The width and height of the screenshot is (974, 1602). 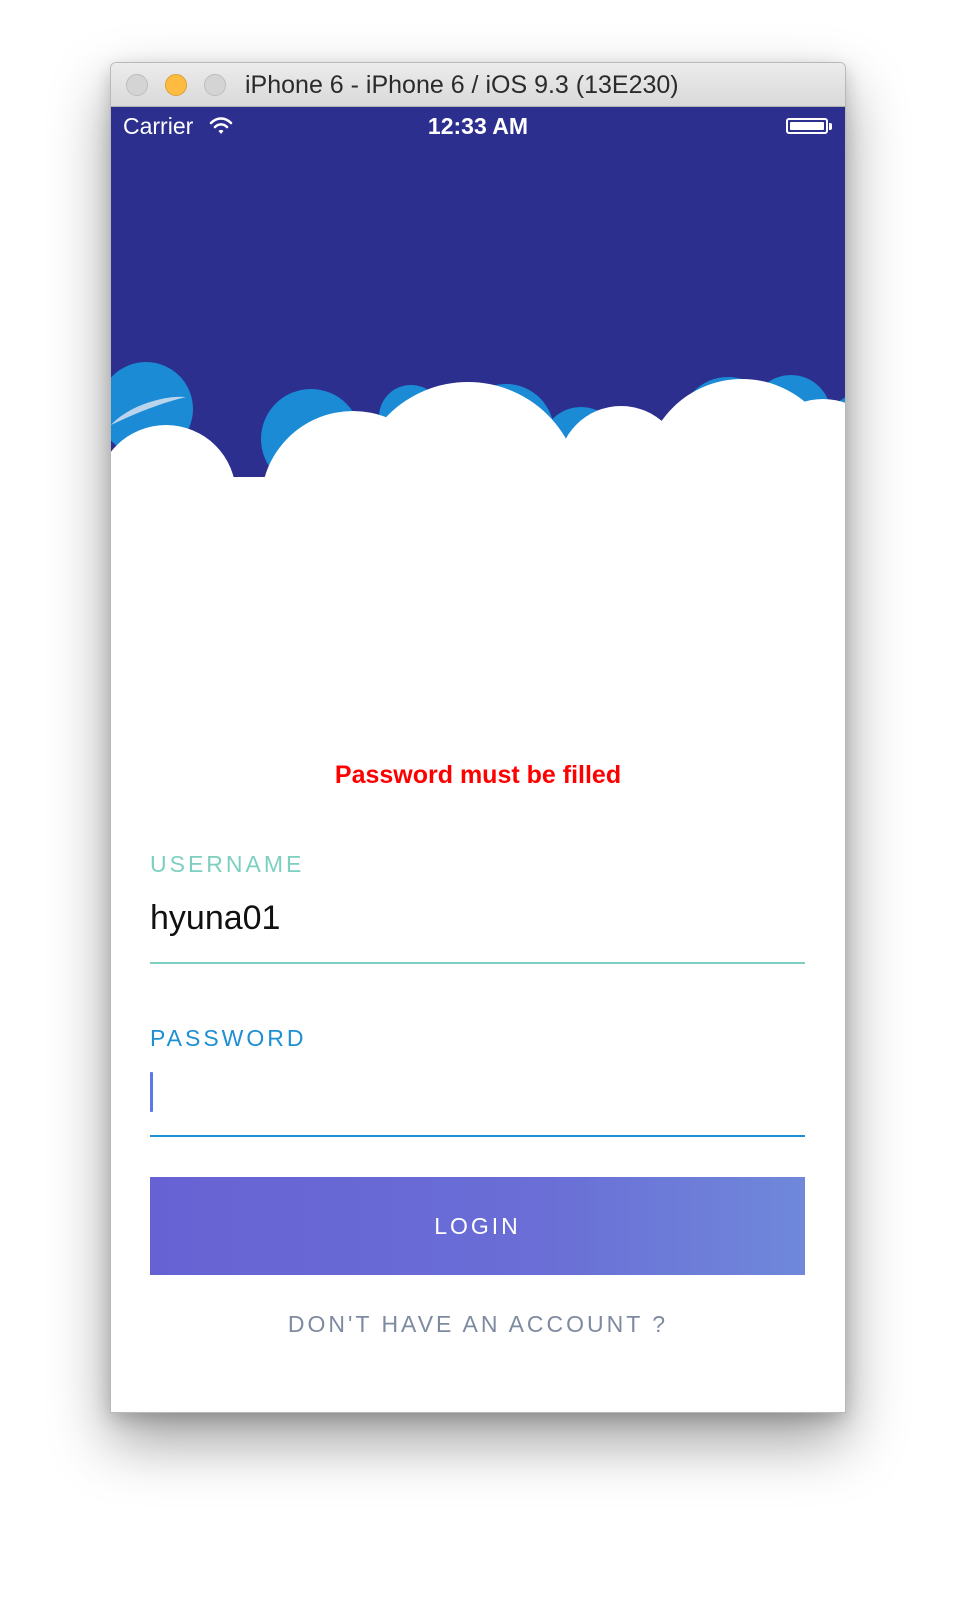 What do you see at coordinates (215, 85) in the screenshot?
I see `zoom-window-button` at bounding box center [215, 85].